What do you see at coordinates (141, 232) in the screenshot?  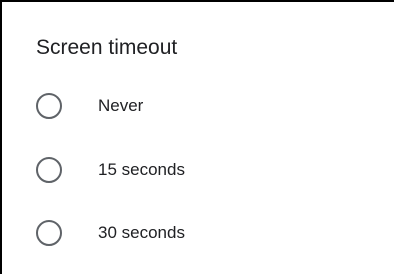 I see `option-30-seconds-label: 30 seconds` at bounding box center [141, 232].